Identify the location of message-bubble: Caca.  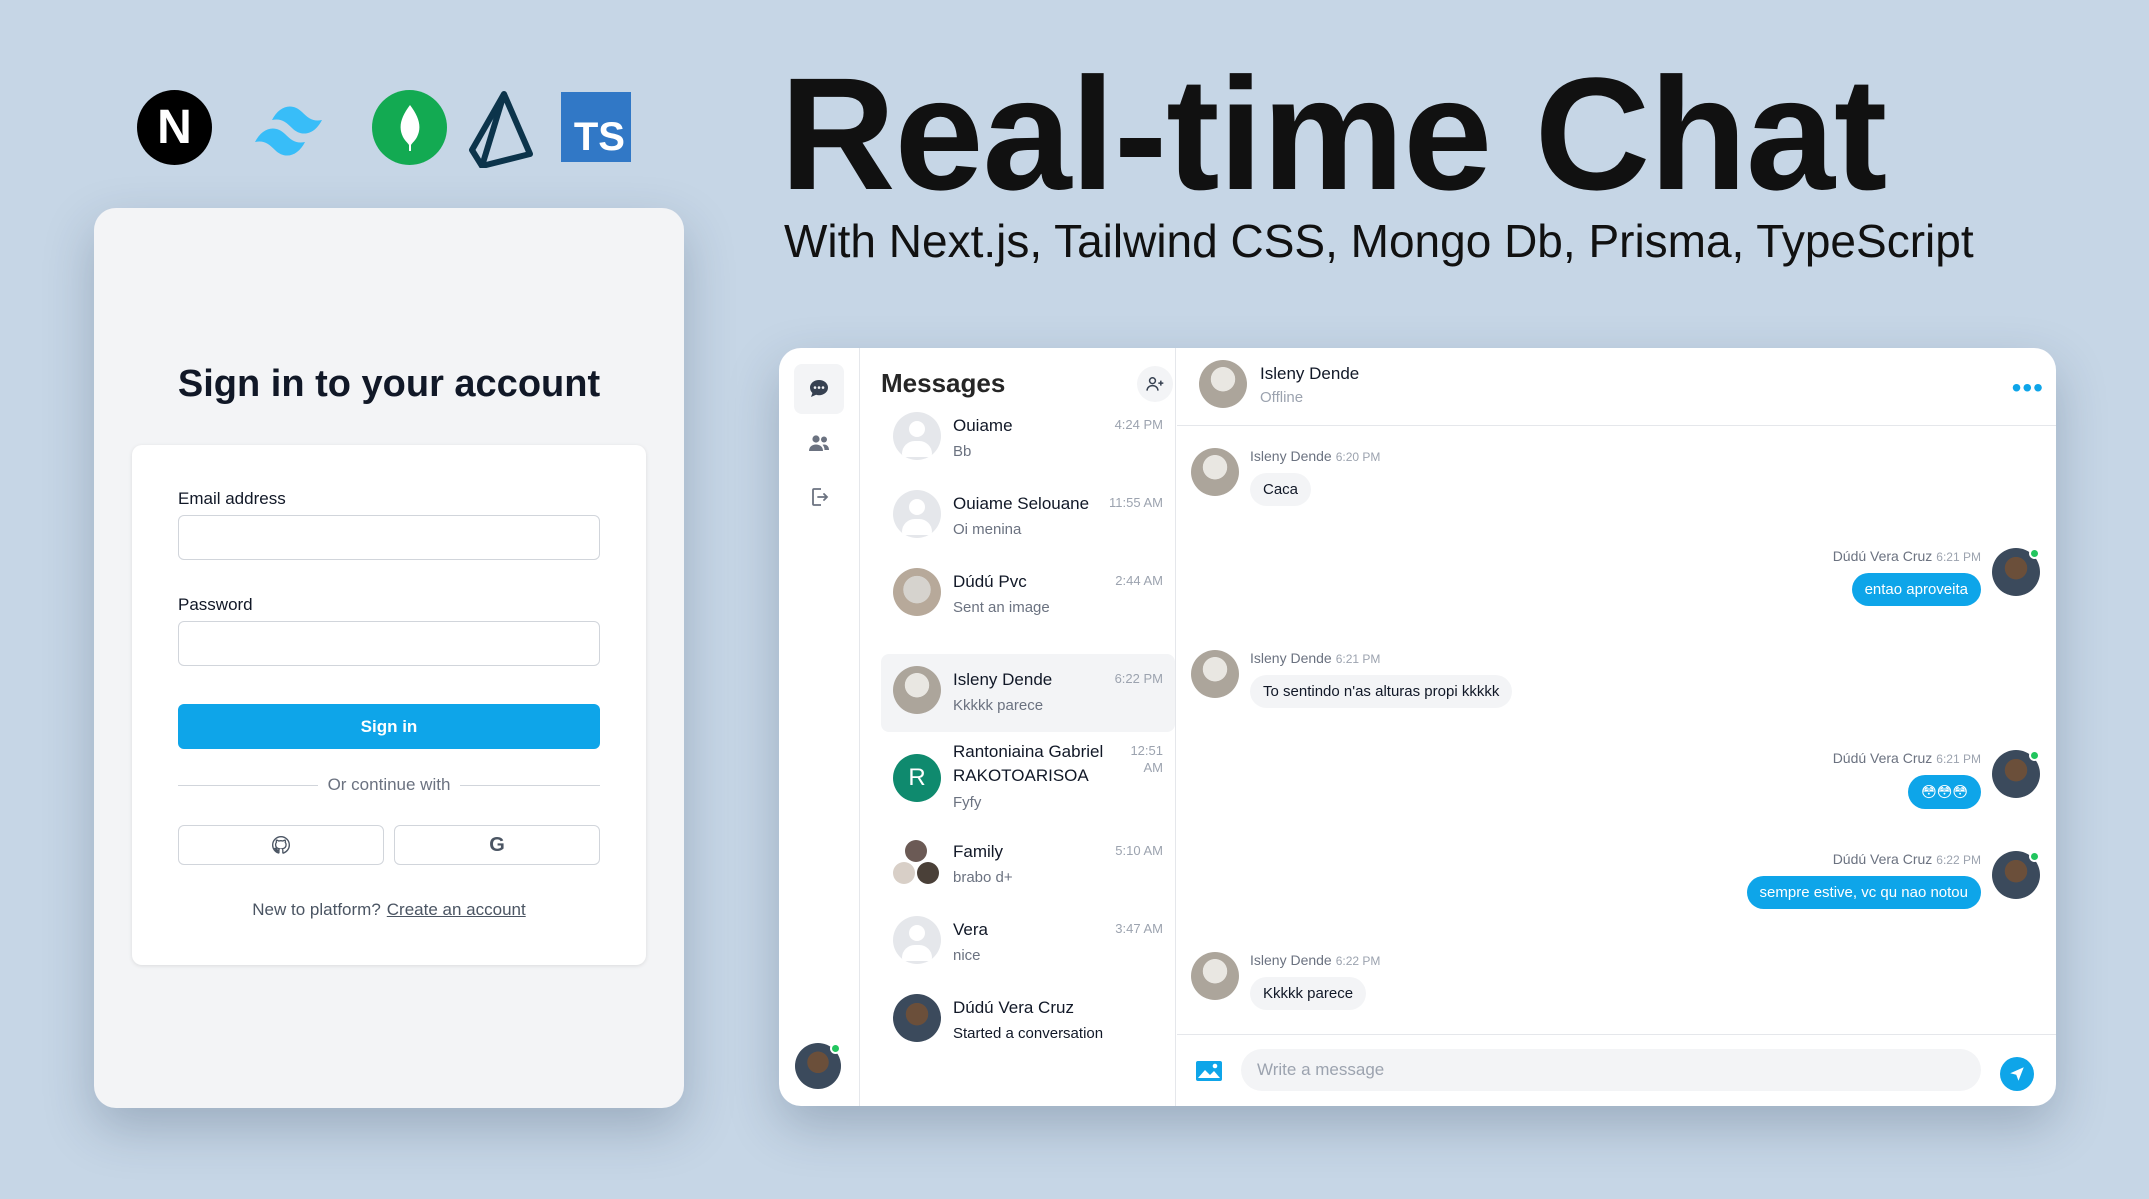
(1281, 489).